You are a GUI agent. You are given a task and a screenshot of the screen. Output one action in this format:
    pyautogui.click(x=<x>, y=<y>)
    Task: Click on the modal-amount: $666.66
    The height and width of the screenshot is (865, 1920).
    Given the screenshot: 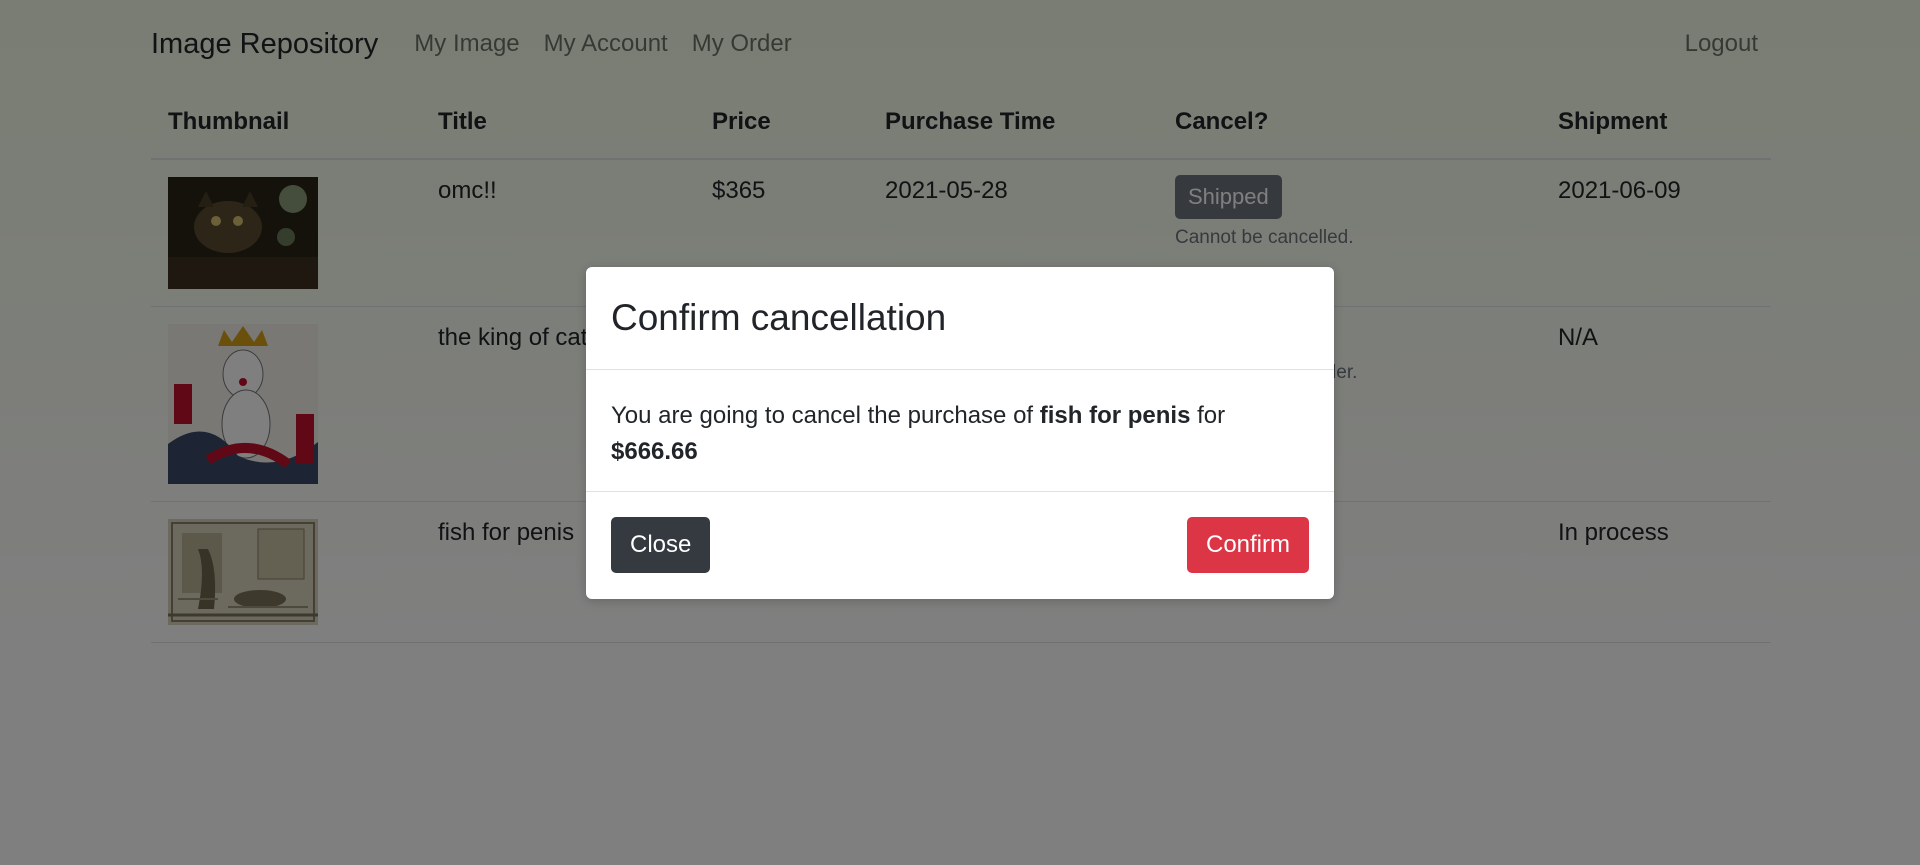 What is the action you would take?
    pyautogui.click(x=654, y=451)
    